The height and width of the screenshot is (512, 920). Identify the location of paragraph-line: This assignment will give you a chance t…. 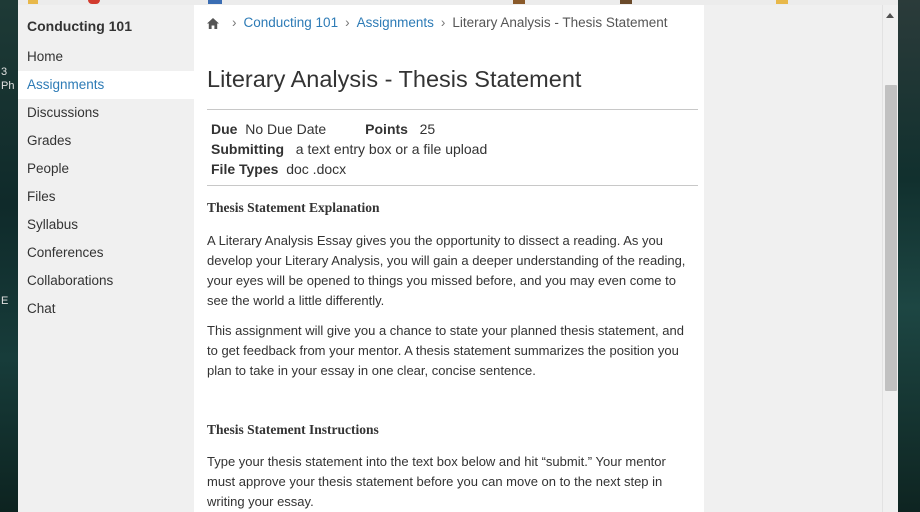
(445, 330).